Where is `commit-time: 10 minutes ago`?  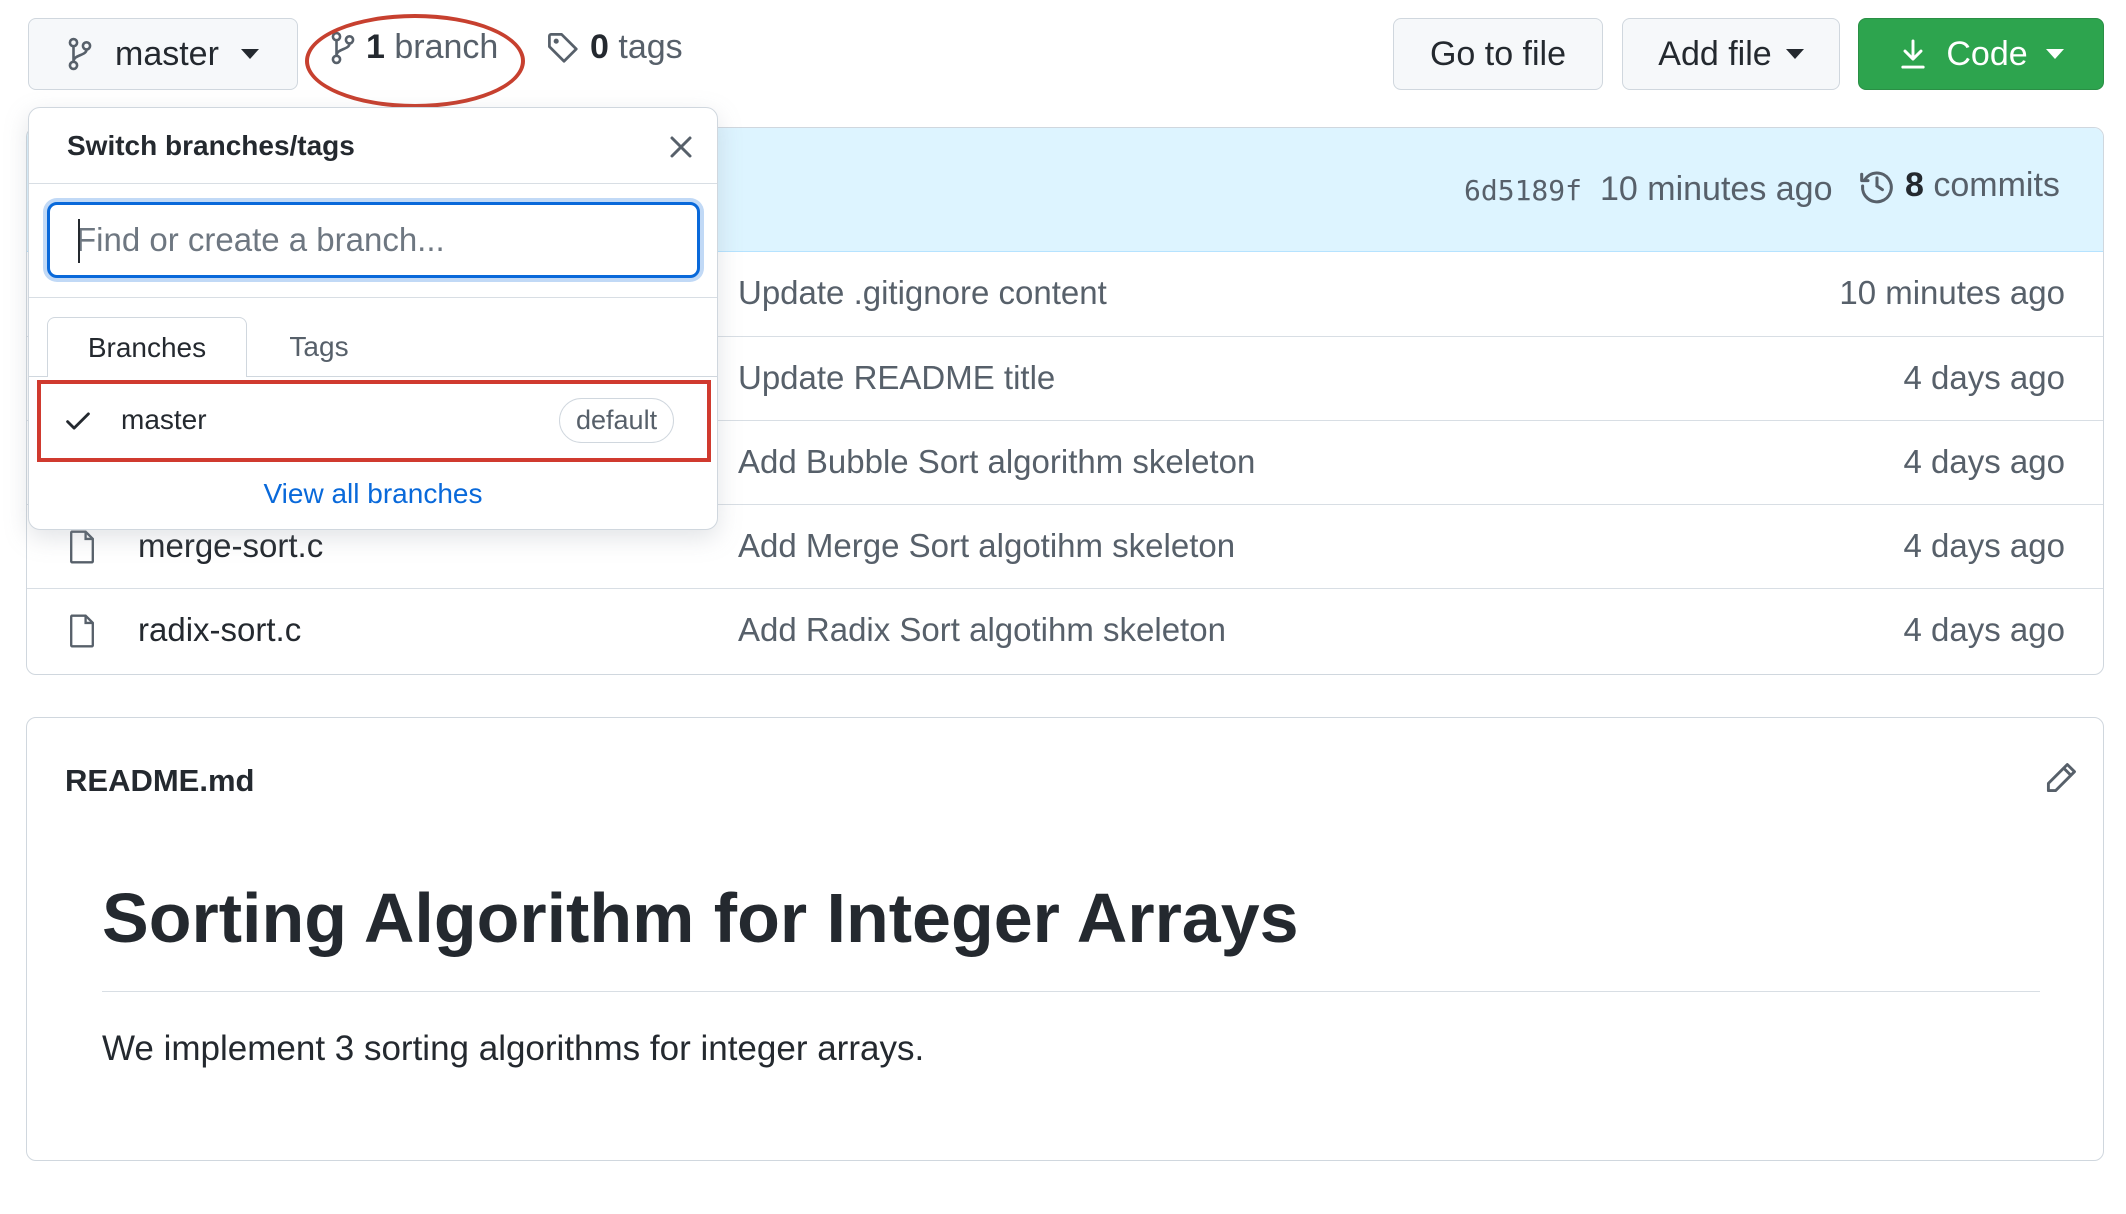
commit-time: 10 minutes ago is located at coordinates (1716, 189).